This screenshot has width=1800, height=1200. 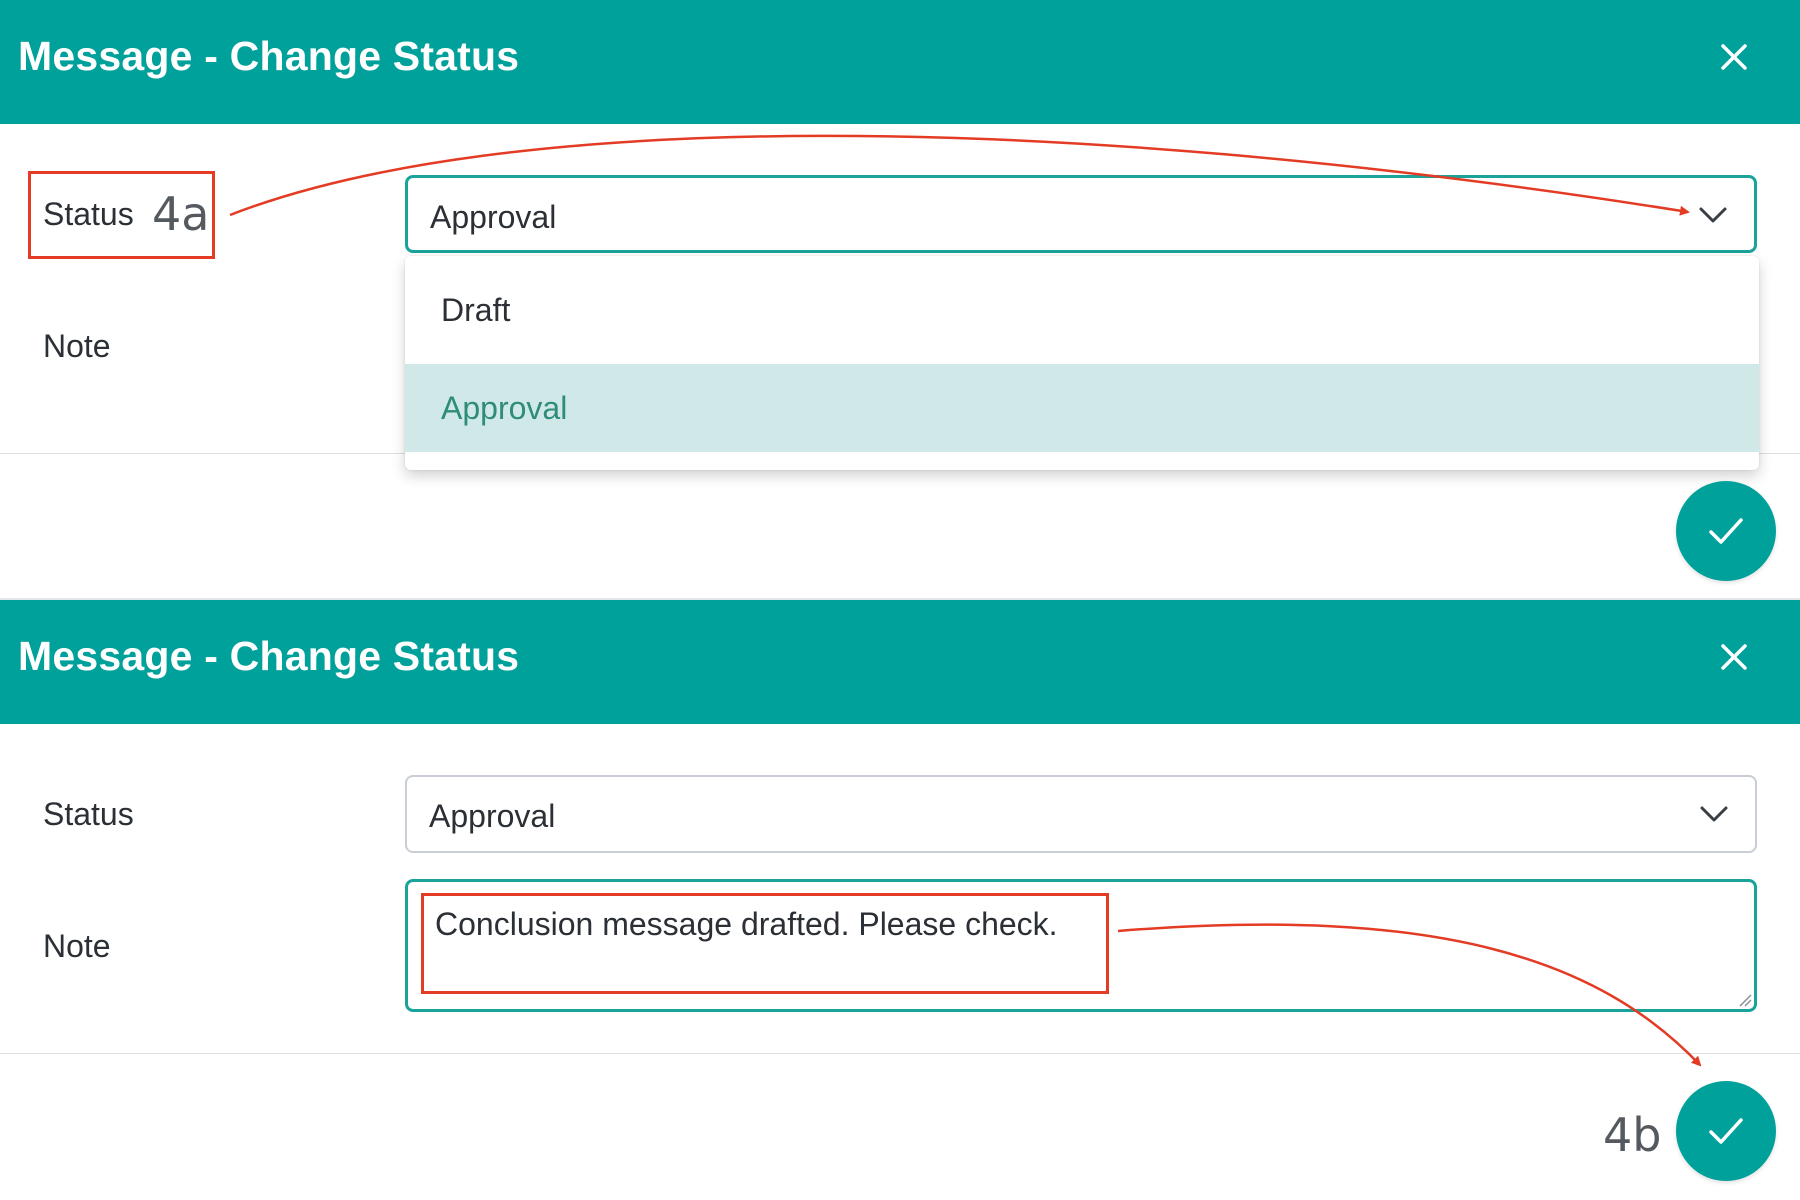 I want to click on dropdown-option-approval: Approval, so click(x=1082, y=408).